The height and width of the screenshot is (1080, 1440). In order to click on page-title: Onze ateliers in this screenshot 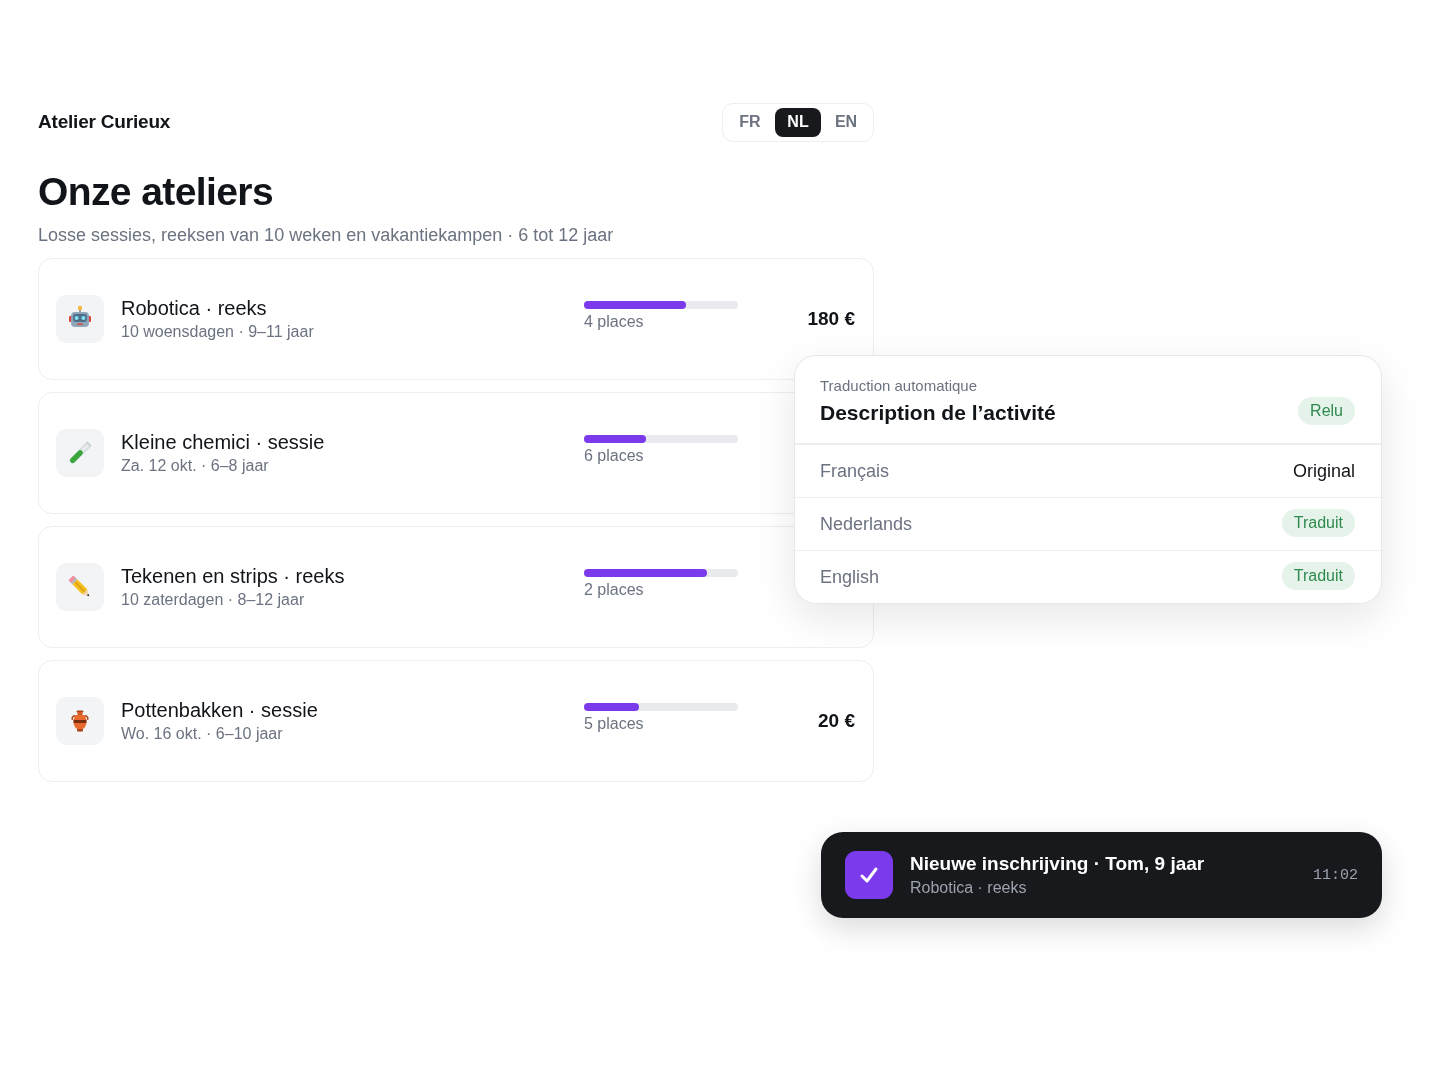, I will do `click(156, 192)`.